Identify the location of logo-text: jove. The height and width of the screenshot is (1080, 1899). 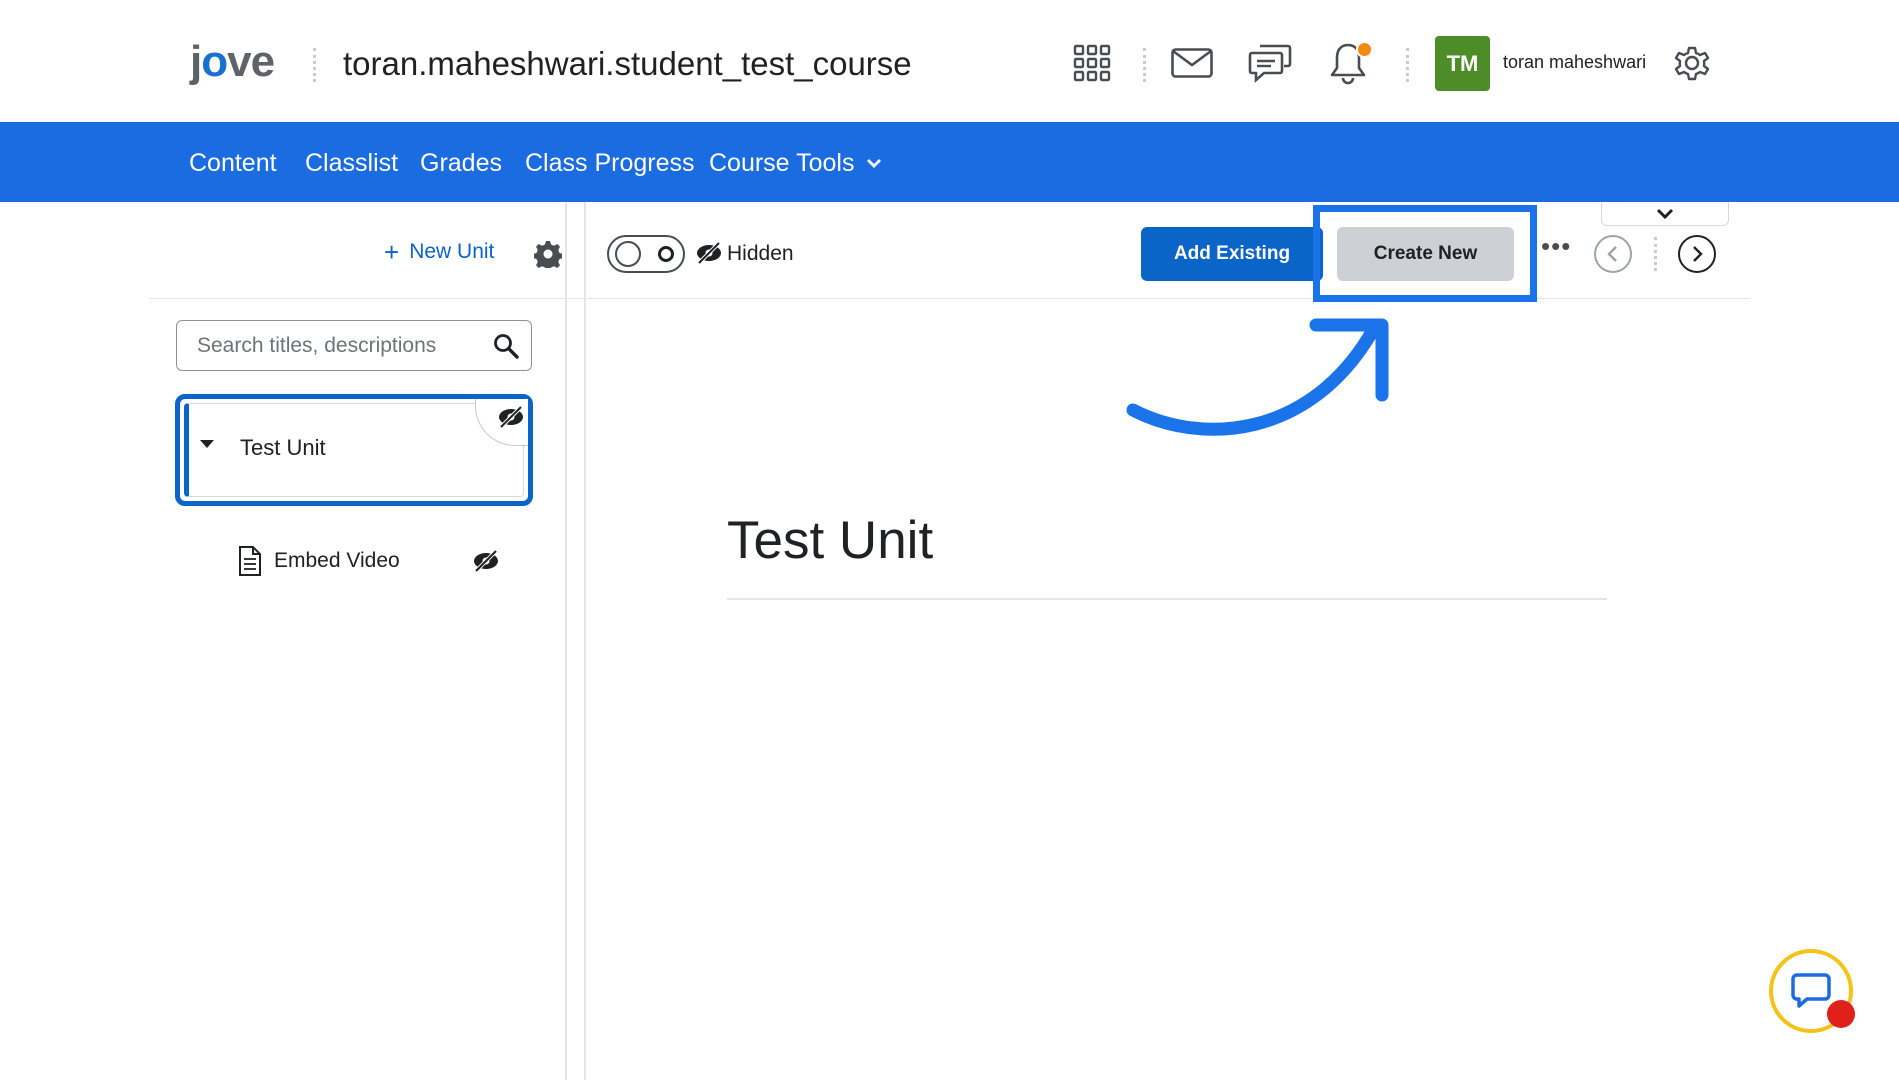
(232, 61).